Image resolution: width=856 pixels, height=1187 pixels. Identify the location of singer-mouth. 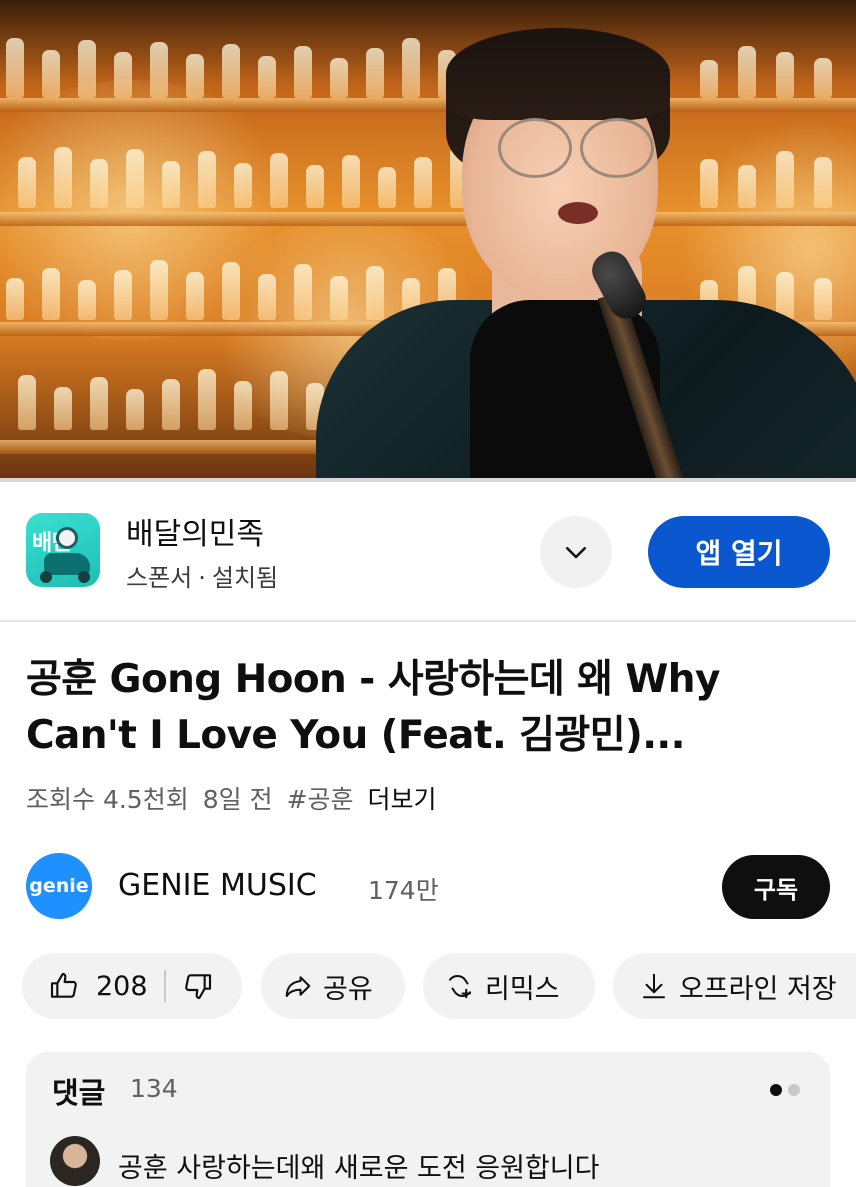
(578, 213).